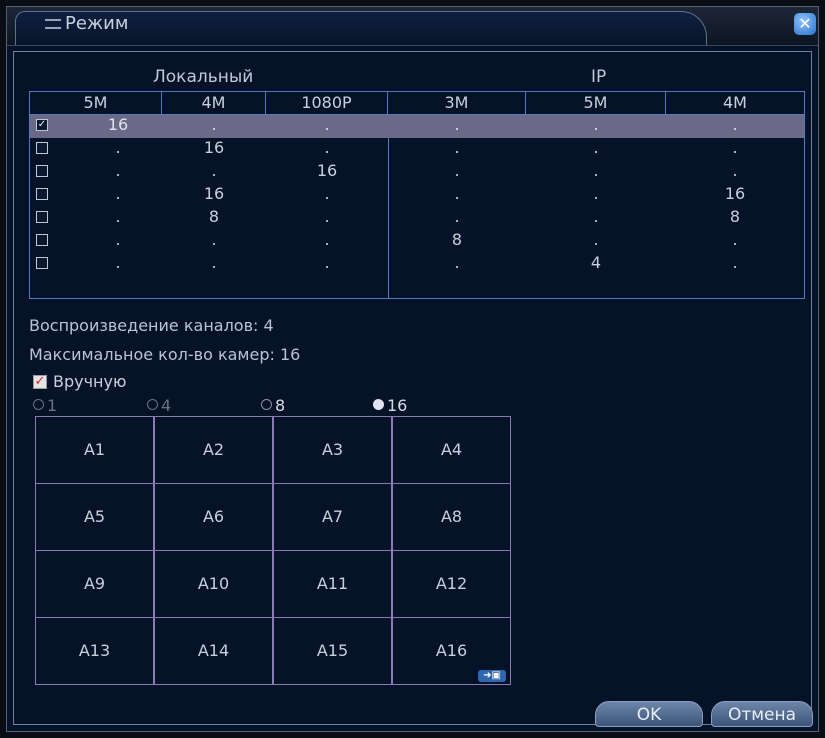 This screenshot has width=825, height=738. I want to click on camera-cell: A5, so click(94, 517).